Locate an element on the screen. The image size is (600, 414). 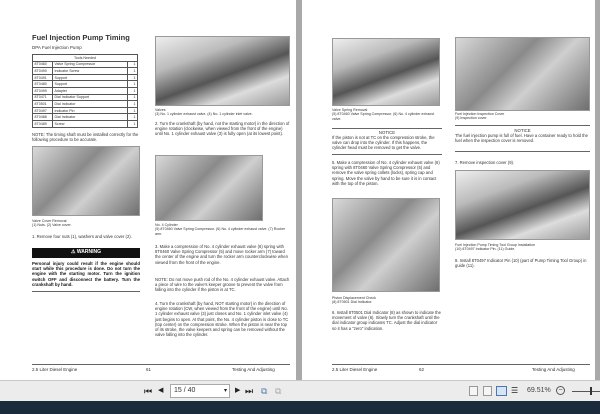
tool-name: Indicator Pin is located at coordinates (90, 110).